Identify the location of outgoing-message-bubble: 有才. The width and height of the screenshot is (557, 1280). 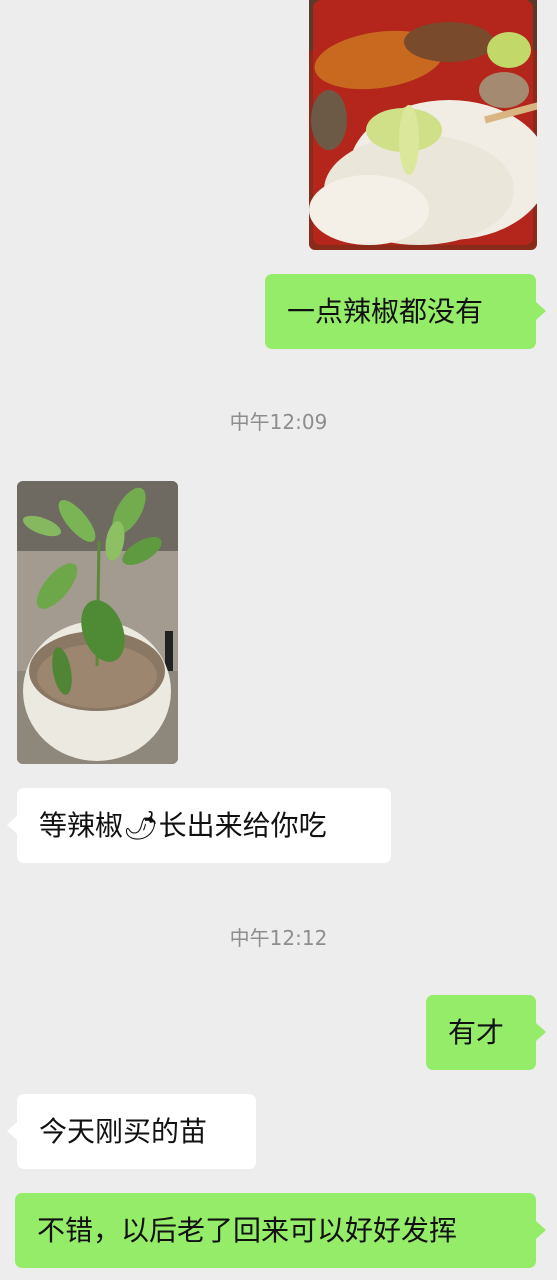
(481, 1032).